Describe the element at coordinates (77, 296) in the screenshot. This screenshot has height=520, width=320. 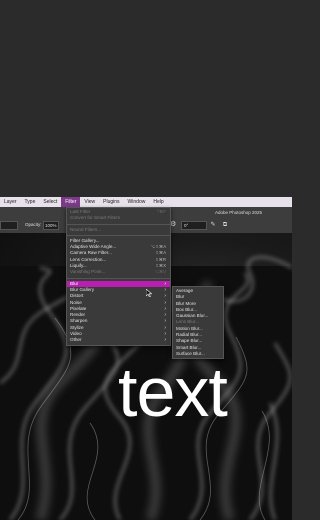
I see `menu-item-label: Distort` at that location.